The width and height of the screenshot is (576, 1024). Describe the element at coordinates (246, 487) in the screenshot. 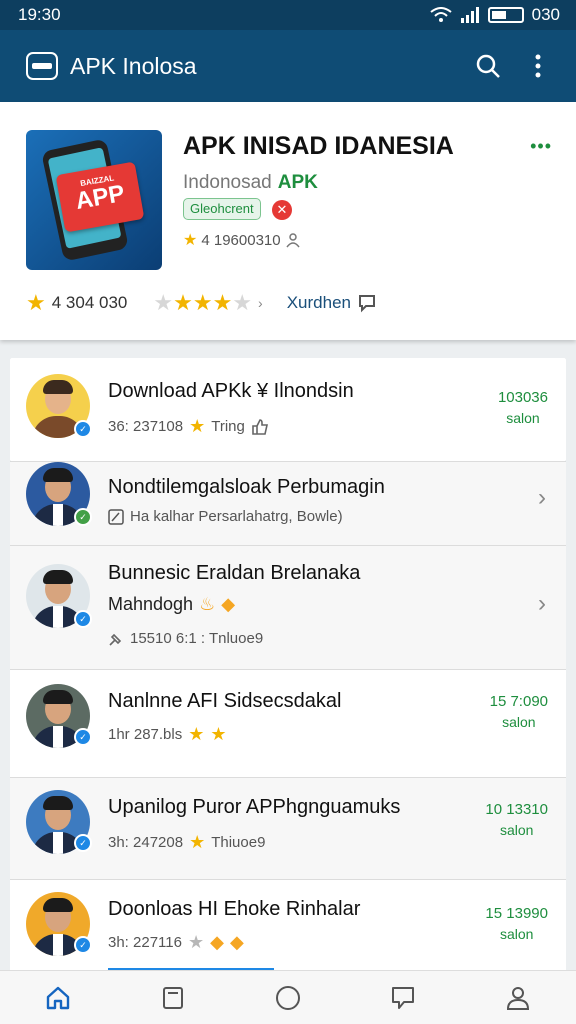

I see `item-title: Nondtilemgalsloak Perbumagin` at that location.